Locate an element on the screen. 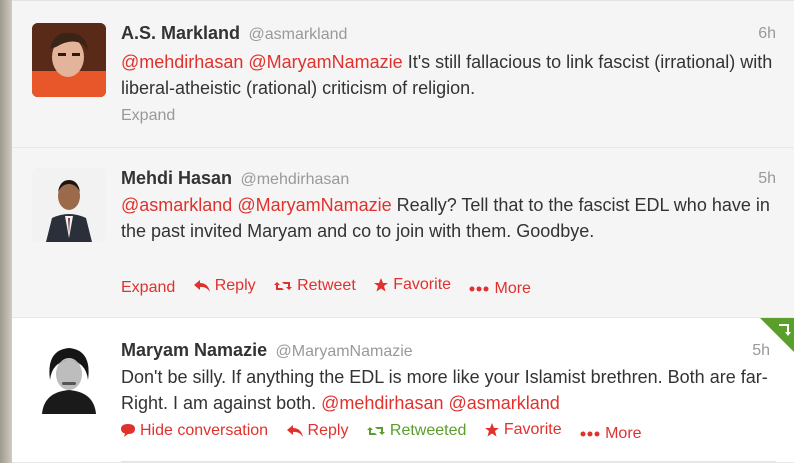  divider is located at coordinates (448, 461).